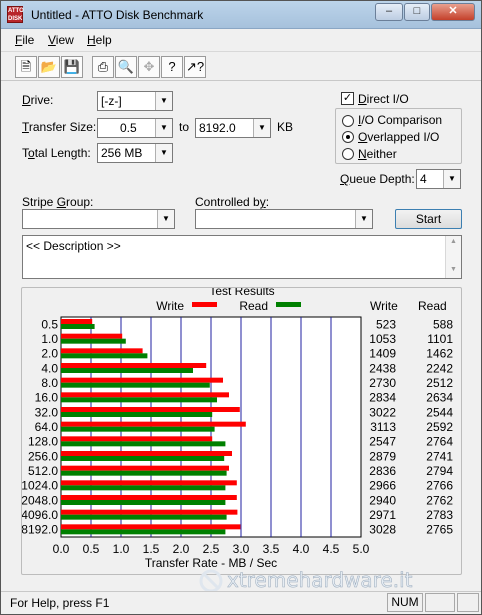 The width and height of the screenshot is (482, 615). I want to click on description-text: << Description >>, so click(73, 246).